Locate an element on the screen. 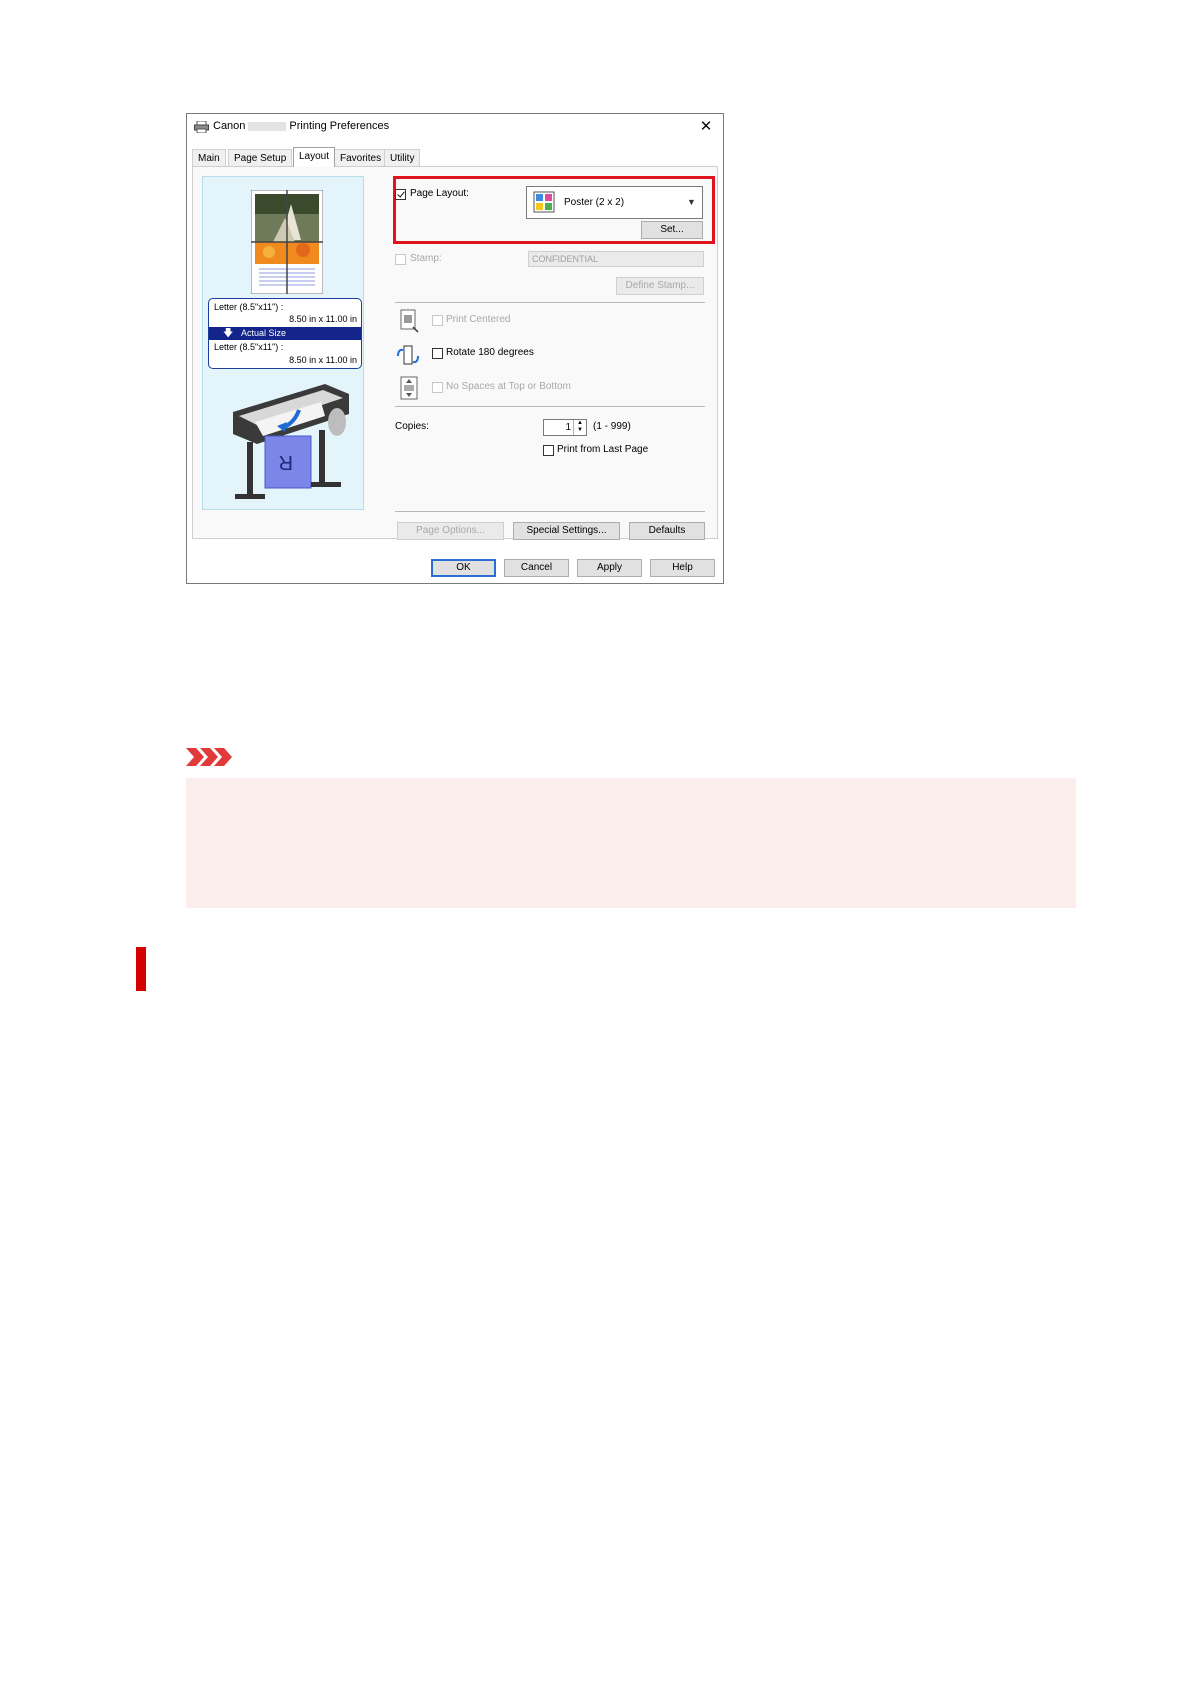  poster-preview-image is located at coordinates (287, 242).